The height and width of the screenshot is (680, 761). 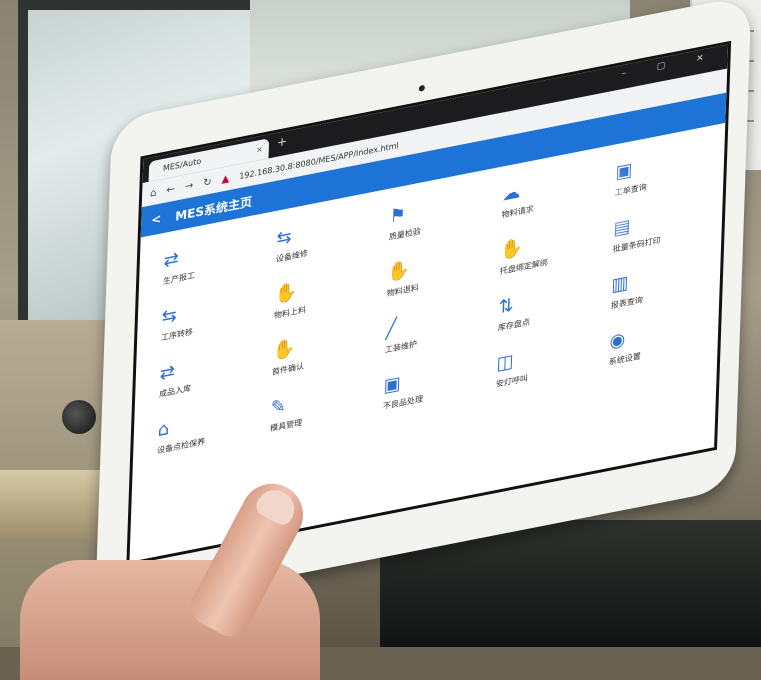 What do you see at coordinates (403, 290) in the screenshot?
I see `menu-item-label: 物料退料` at bounding box center [403, 290].